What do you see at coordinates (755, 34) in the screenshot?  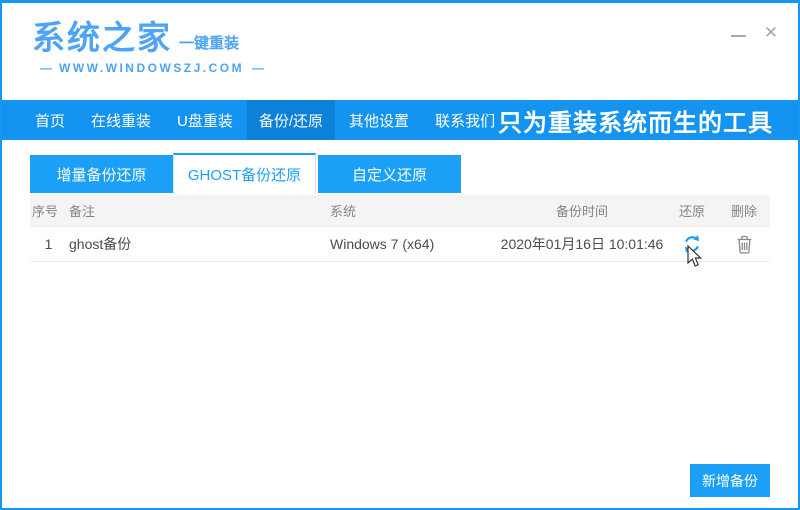 I see `window-controls: ✕` at bounding box center [755, 34].